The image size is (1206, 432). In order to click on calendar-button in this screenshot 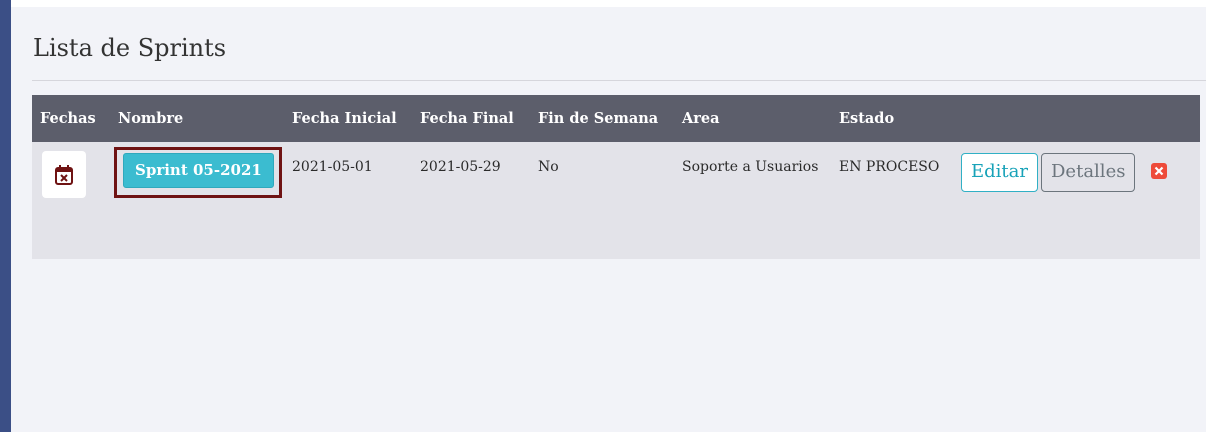, I will do `click(64, 174)`.